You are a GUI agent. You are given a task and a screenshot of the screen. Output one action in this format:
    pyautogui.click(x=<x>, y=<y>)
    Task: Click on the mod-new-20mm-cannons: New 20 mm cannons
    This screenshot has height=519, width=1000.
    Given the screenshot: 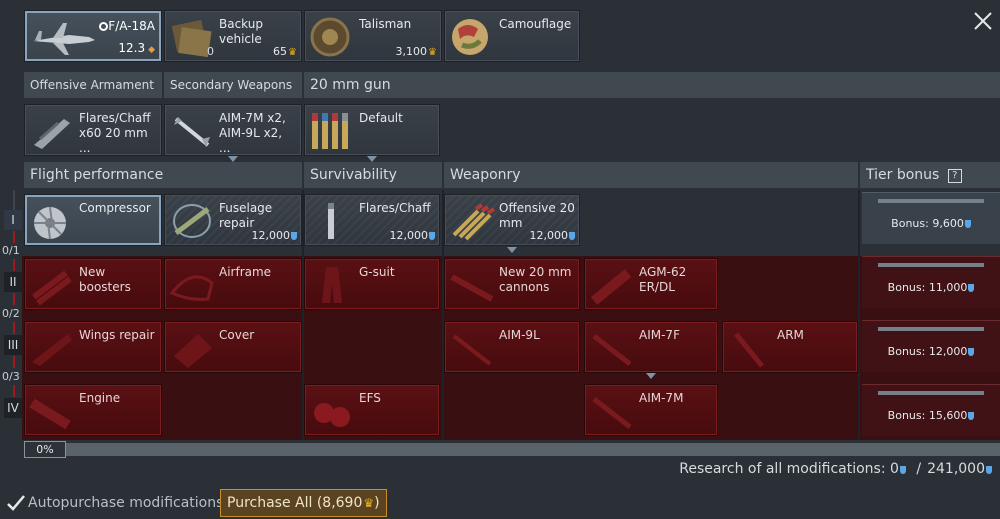 What is the action you would take?
    pyautogui.click(x=512, y=284)
    